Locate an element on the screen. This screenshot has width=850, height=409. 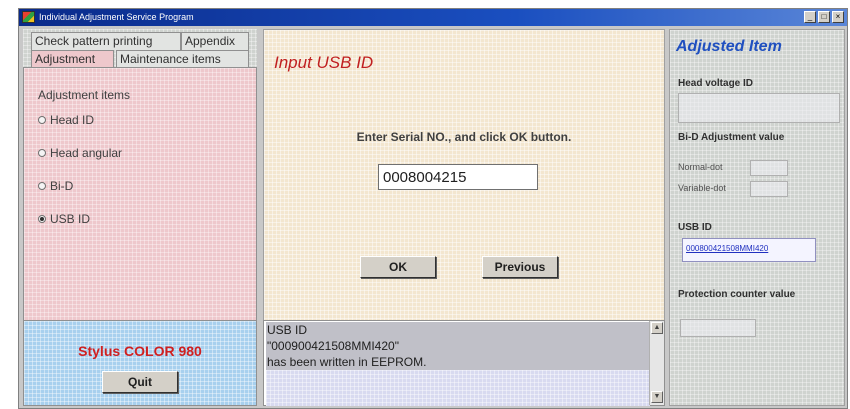
scroll-up-arrow-icon: ▲ is located at coordinates (657, 328).